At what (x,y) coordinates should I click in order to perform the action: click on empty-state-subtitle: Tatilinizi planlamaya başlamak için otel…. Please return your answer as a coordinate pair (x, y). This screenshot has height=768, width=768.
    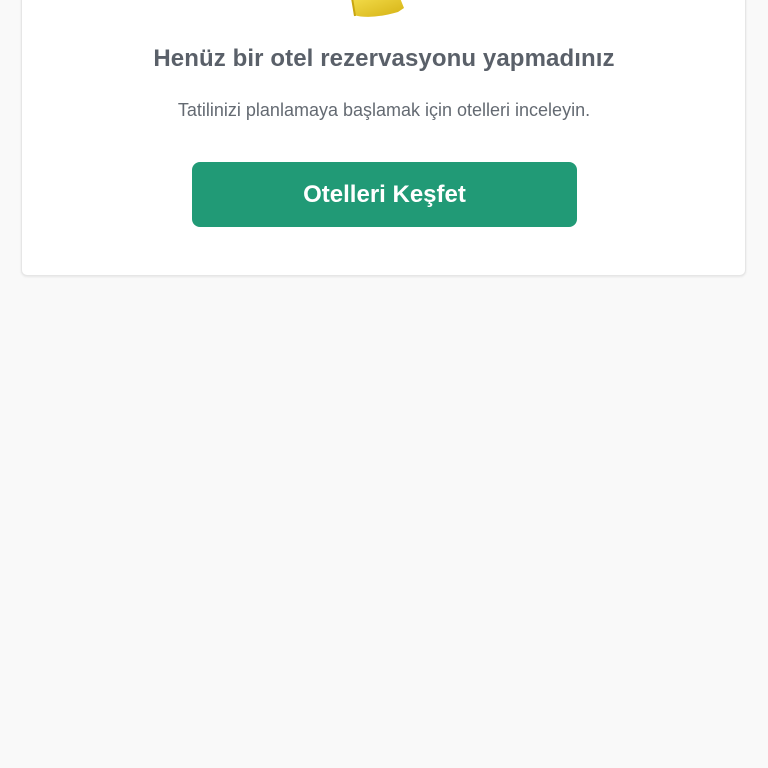
    Looking at the image, I should click on (384, 110).